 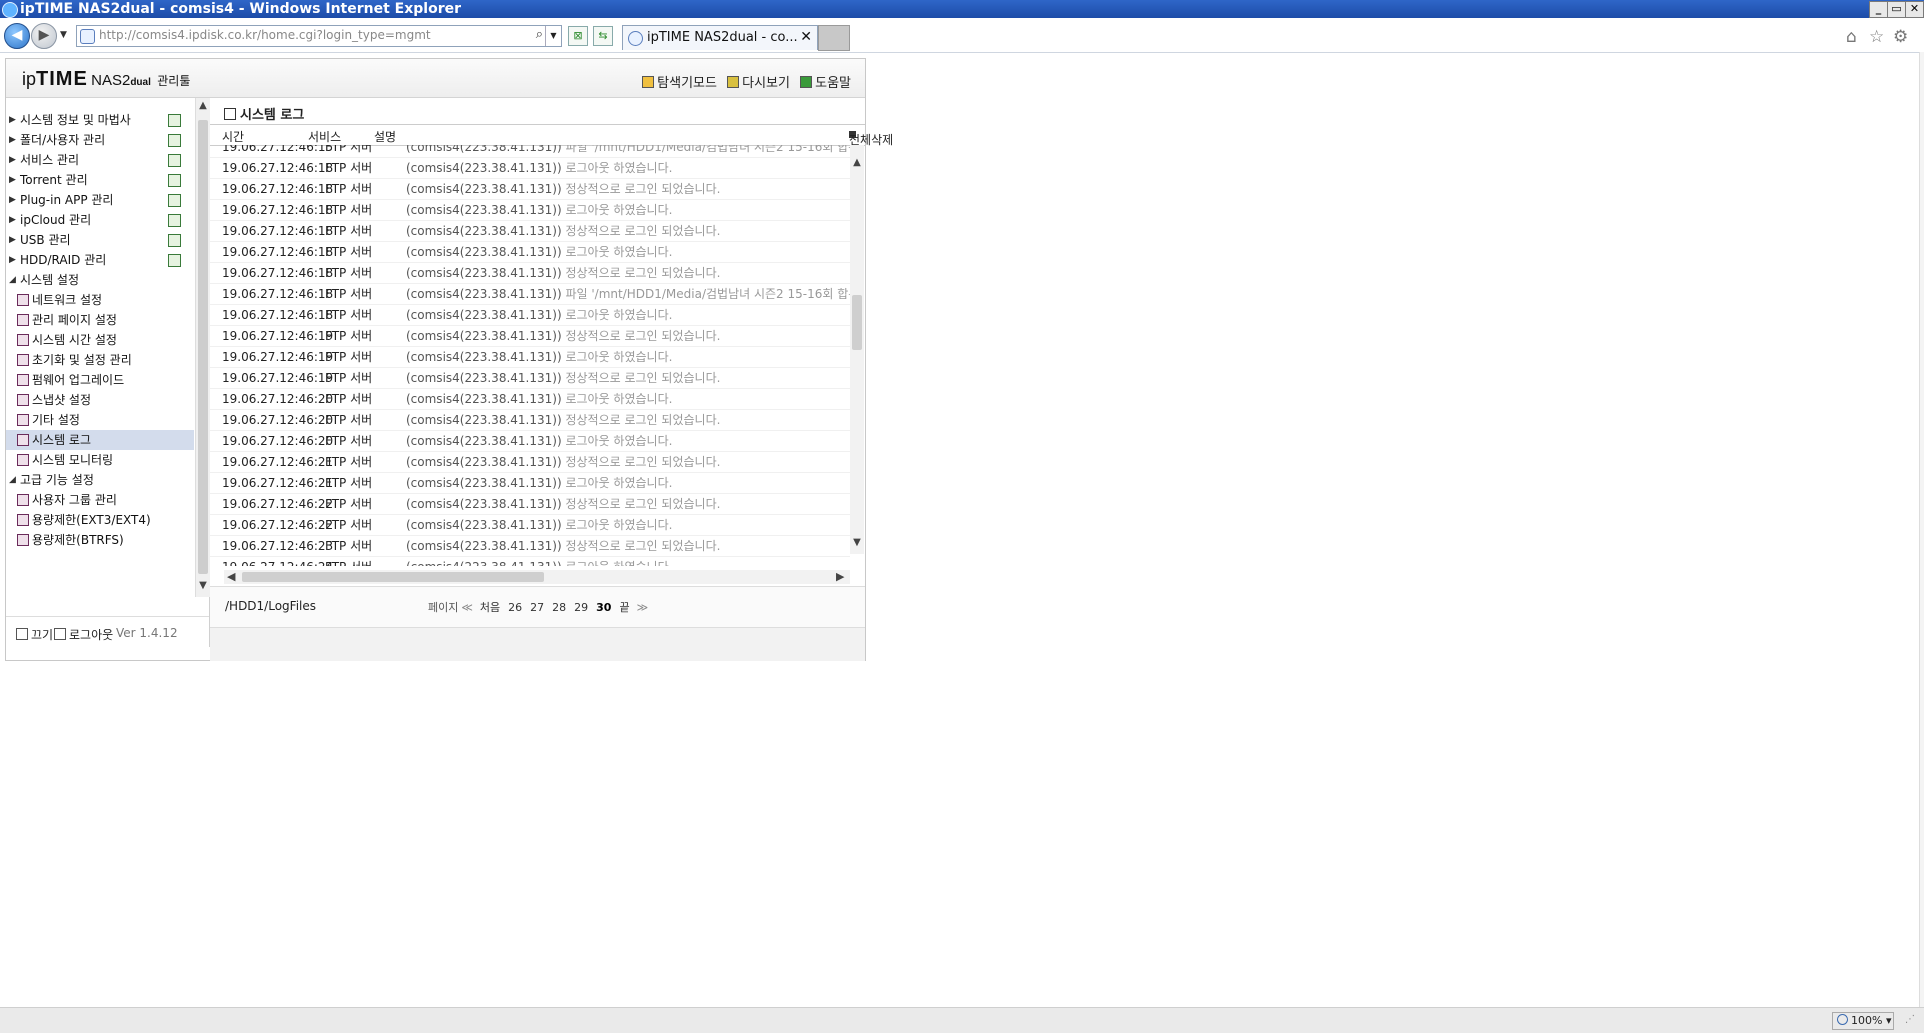 I want to click on sidebar-item-label: 시스템 모니터링, so click(x=73, y=460).